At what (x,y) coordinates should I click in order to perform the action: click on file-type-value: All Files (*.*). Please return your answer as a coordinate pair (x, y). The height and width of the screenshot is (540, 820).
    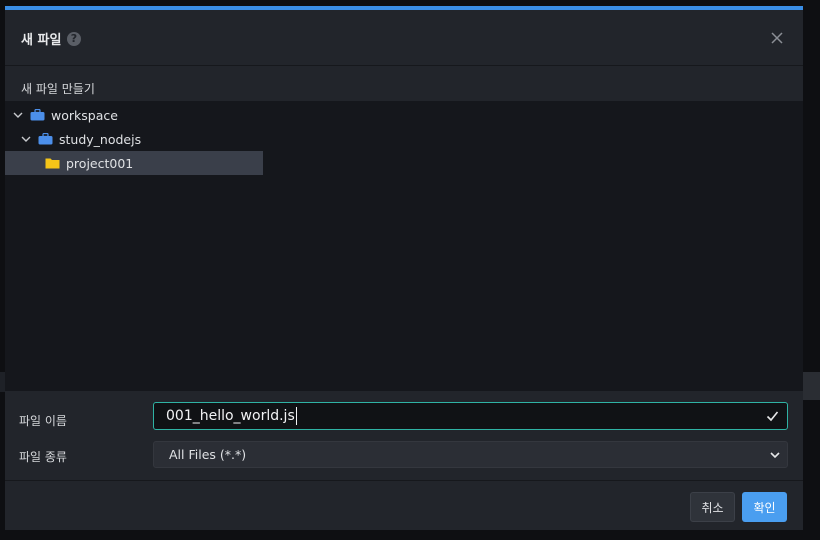
    Looking at the image, I should click on (208, 454).